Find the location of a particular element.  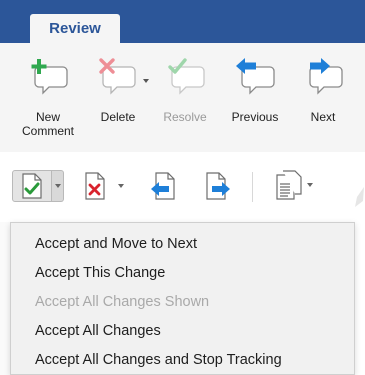

next-comment-button: Next is located at coordinates (323, 90).